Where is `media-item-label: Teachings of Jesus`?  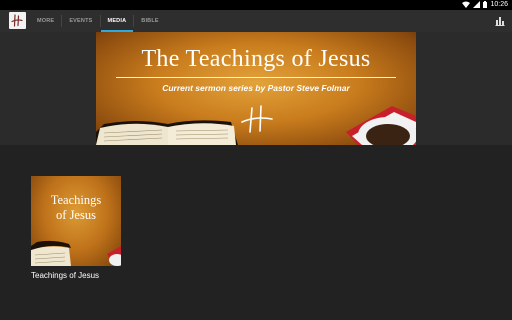 media-item-label: Teachings of Jesus is located at coordinates (65, 275).